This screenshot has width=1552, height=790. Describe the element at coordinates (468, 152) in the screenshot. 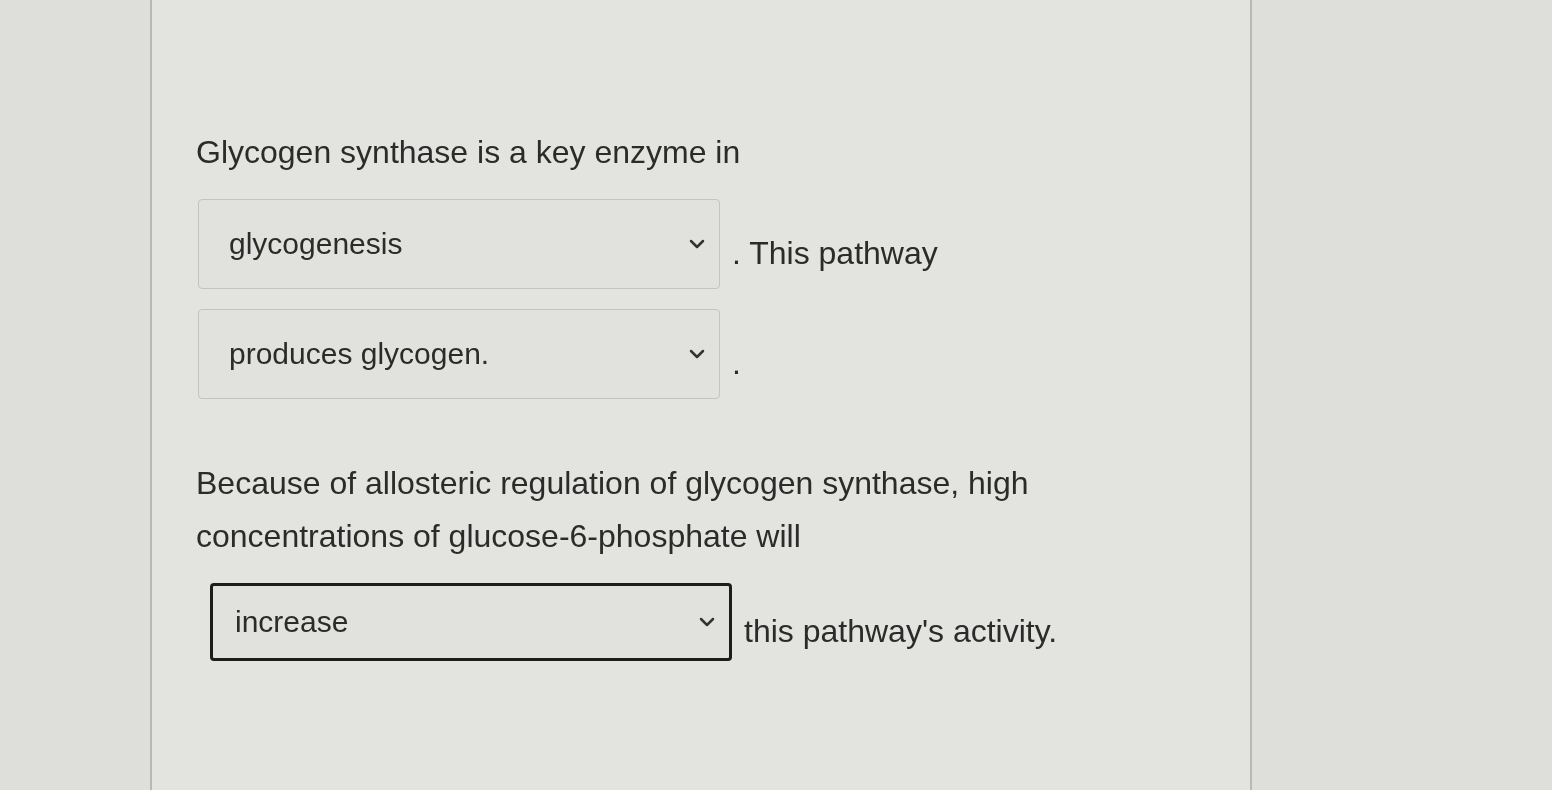

I see `question-text: Glycogen synthase is a key enzyme in` at that location.